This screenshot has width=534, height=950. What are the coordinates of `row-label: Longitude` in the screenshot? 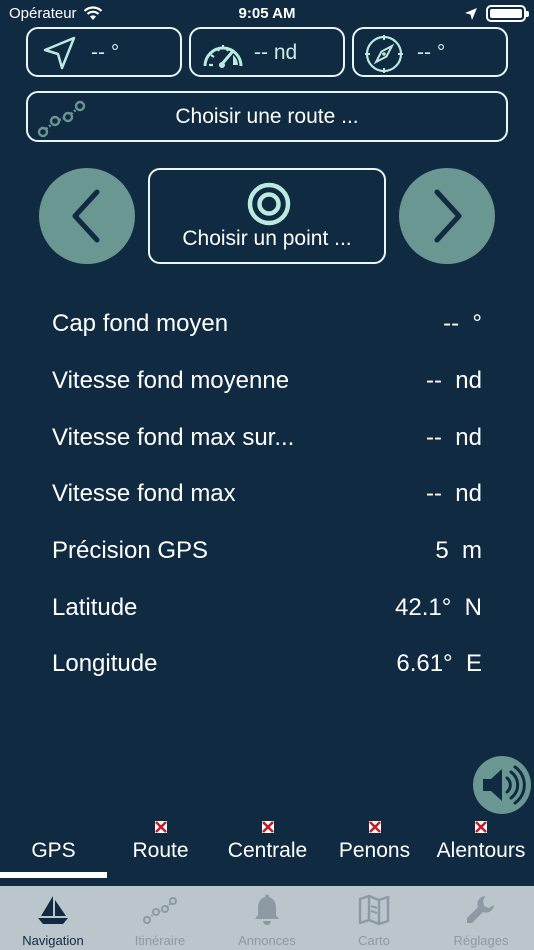 It's located at (105, 664).